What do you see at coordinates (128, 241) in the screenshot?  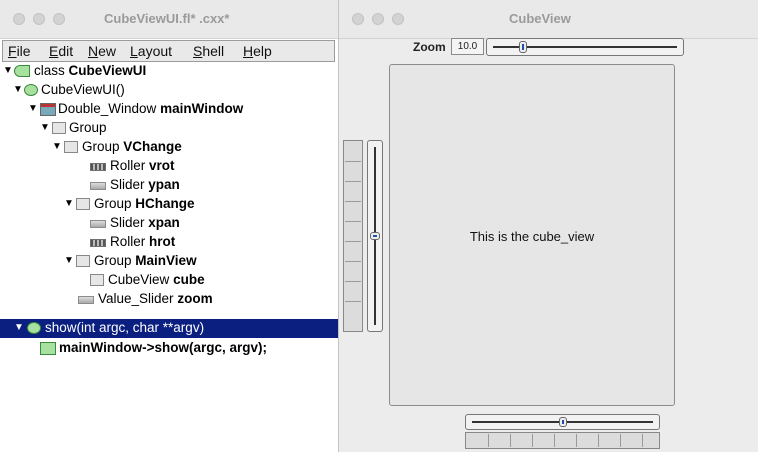 I see `tree-item-type: Roller` at bounding box center [128, 241].